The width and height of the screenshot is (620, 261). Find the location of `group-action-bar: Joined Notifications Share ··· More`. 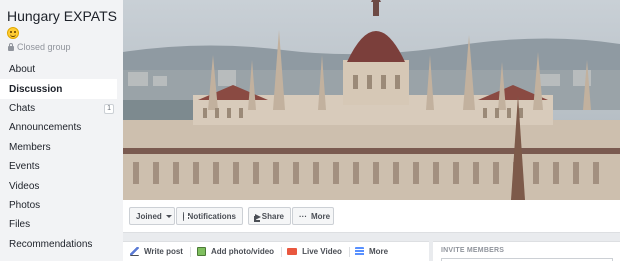

group-action-bar: Joined Notifications Share ··· More is located at coordinates (371, 216).